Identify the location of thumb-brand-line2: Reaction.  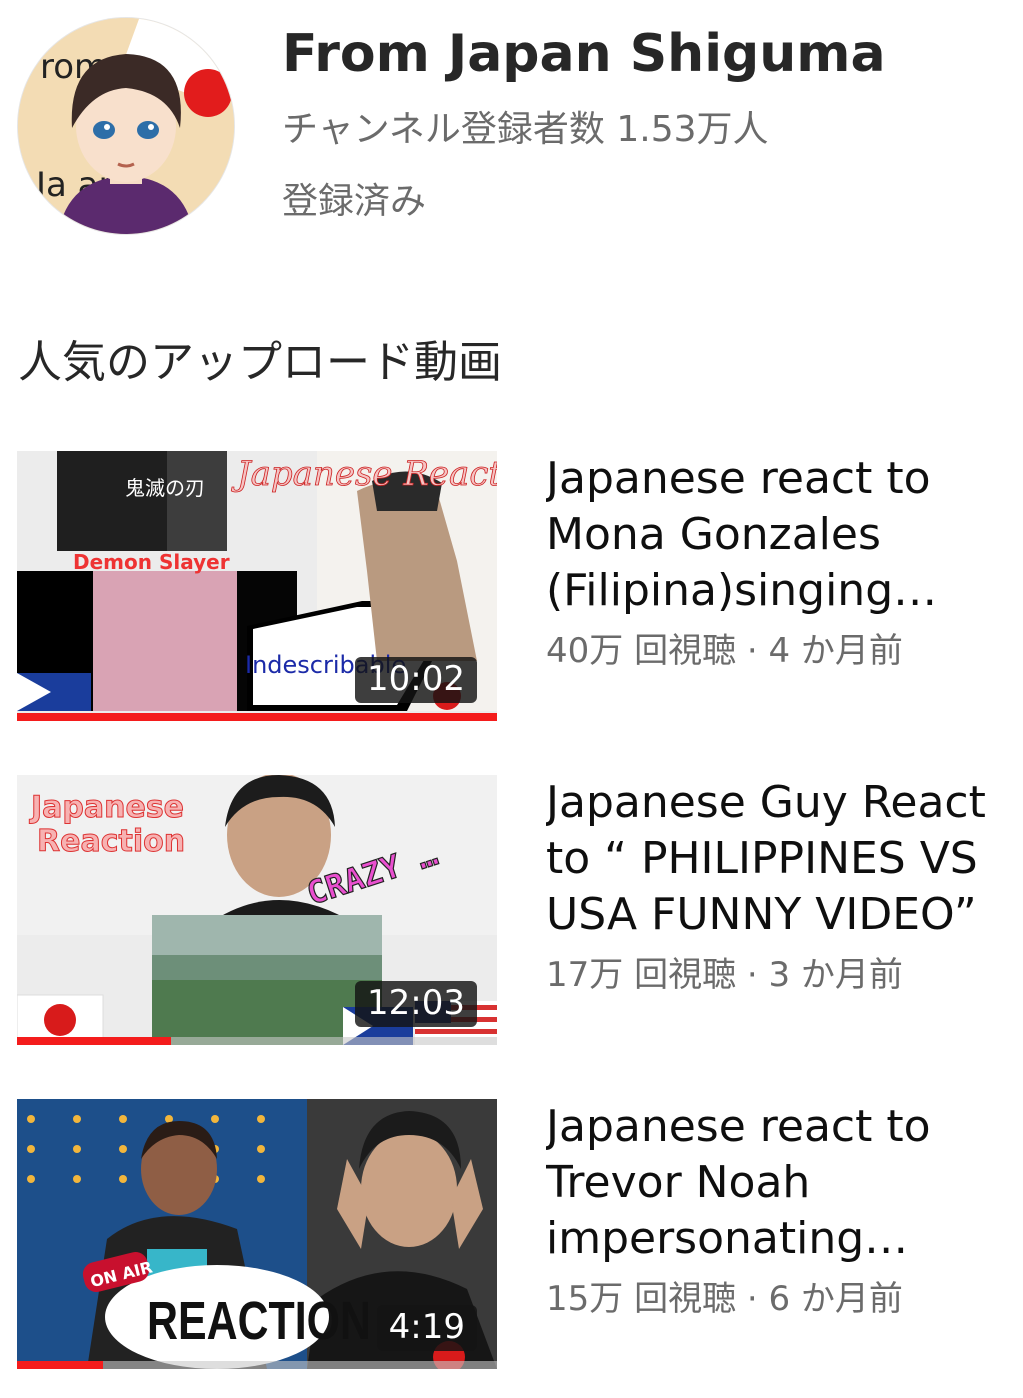
(111, 841).